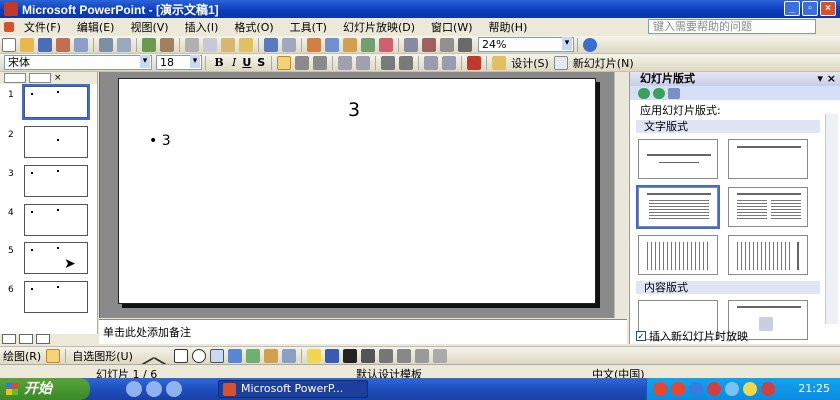  I want to click on back-icon, so click(644, 93).